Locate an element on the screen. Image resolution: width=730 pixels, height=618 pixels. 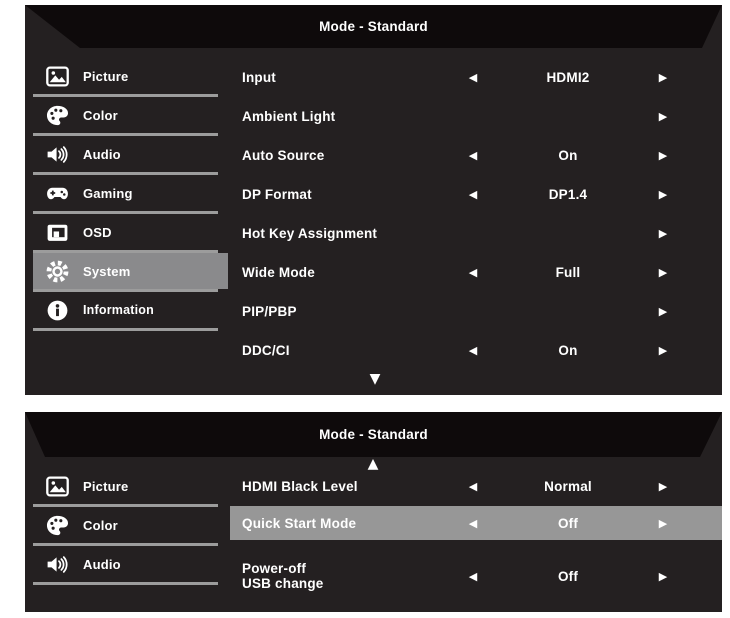
menu-item-label: Wide Mode is located at coordinates (278, 272).